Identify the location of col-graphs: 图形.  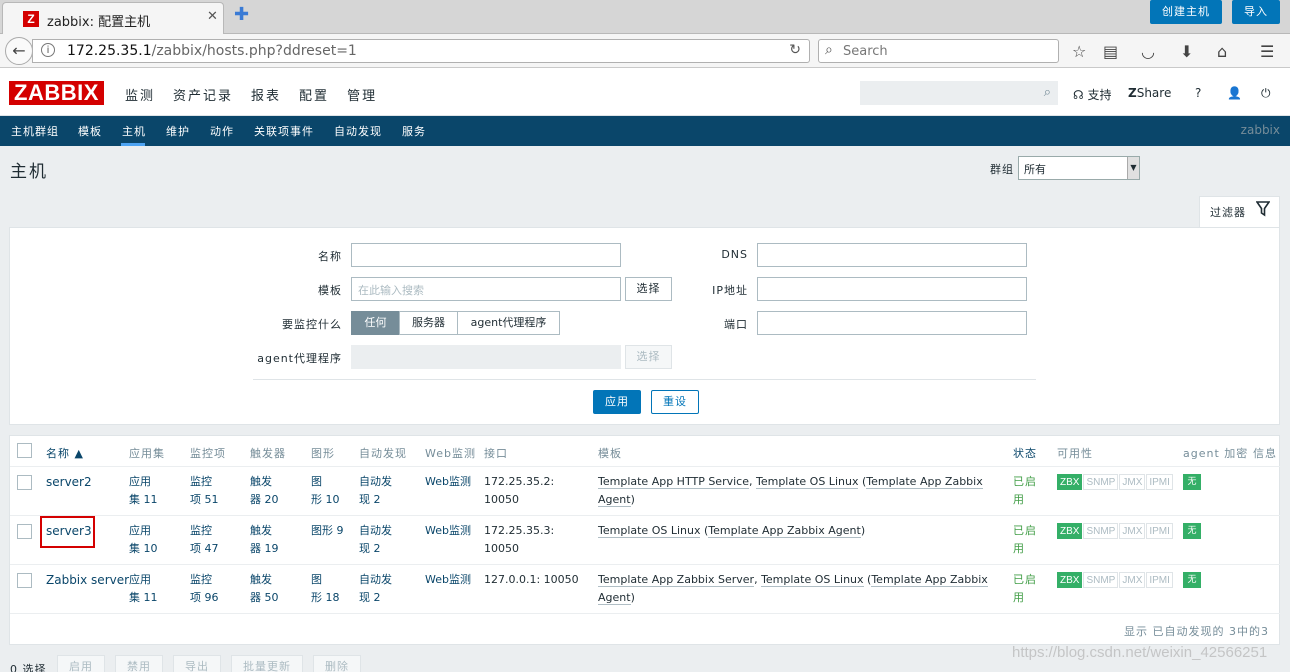
(323, 453).